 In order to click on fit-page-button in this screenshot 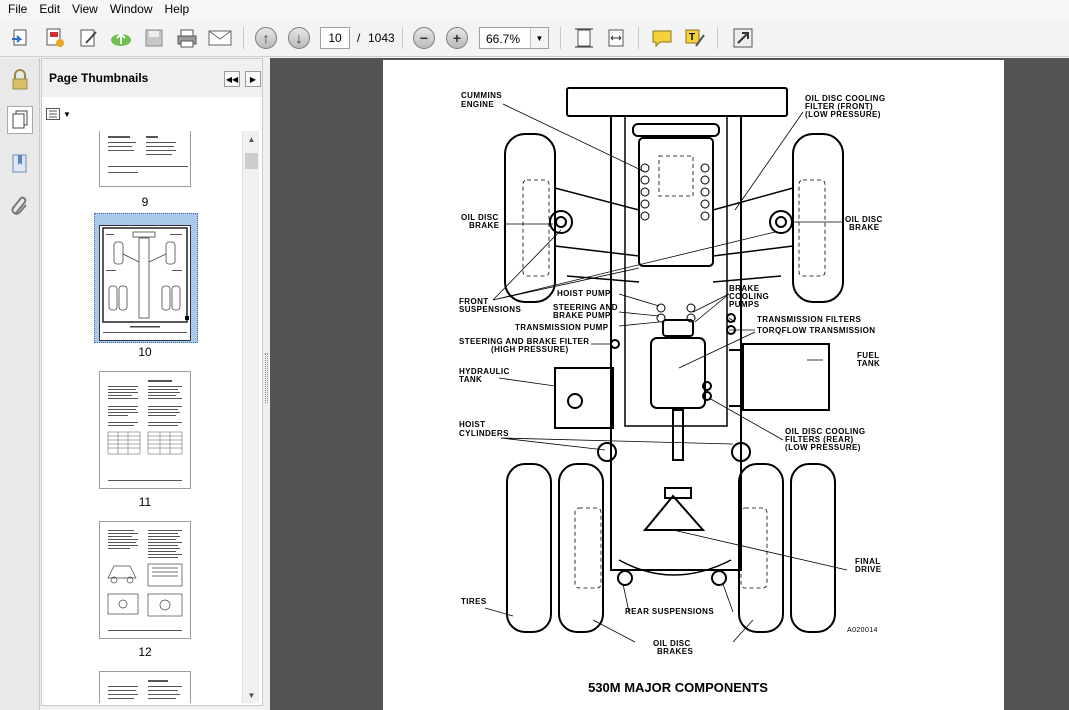, I will do `click(584, 38)`.